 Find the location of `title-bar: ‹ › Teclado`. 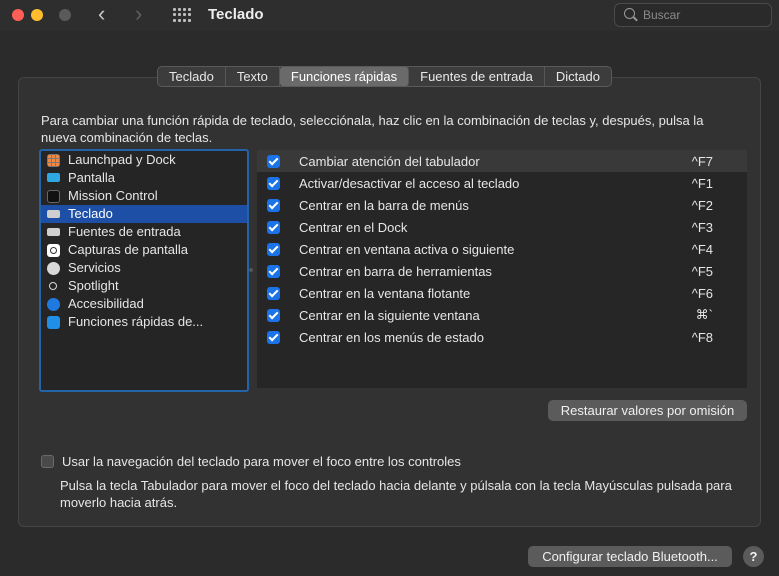

title-bar: ‹ › Teclado is located at coordinates (389, 15).